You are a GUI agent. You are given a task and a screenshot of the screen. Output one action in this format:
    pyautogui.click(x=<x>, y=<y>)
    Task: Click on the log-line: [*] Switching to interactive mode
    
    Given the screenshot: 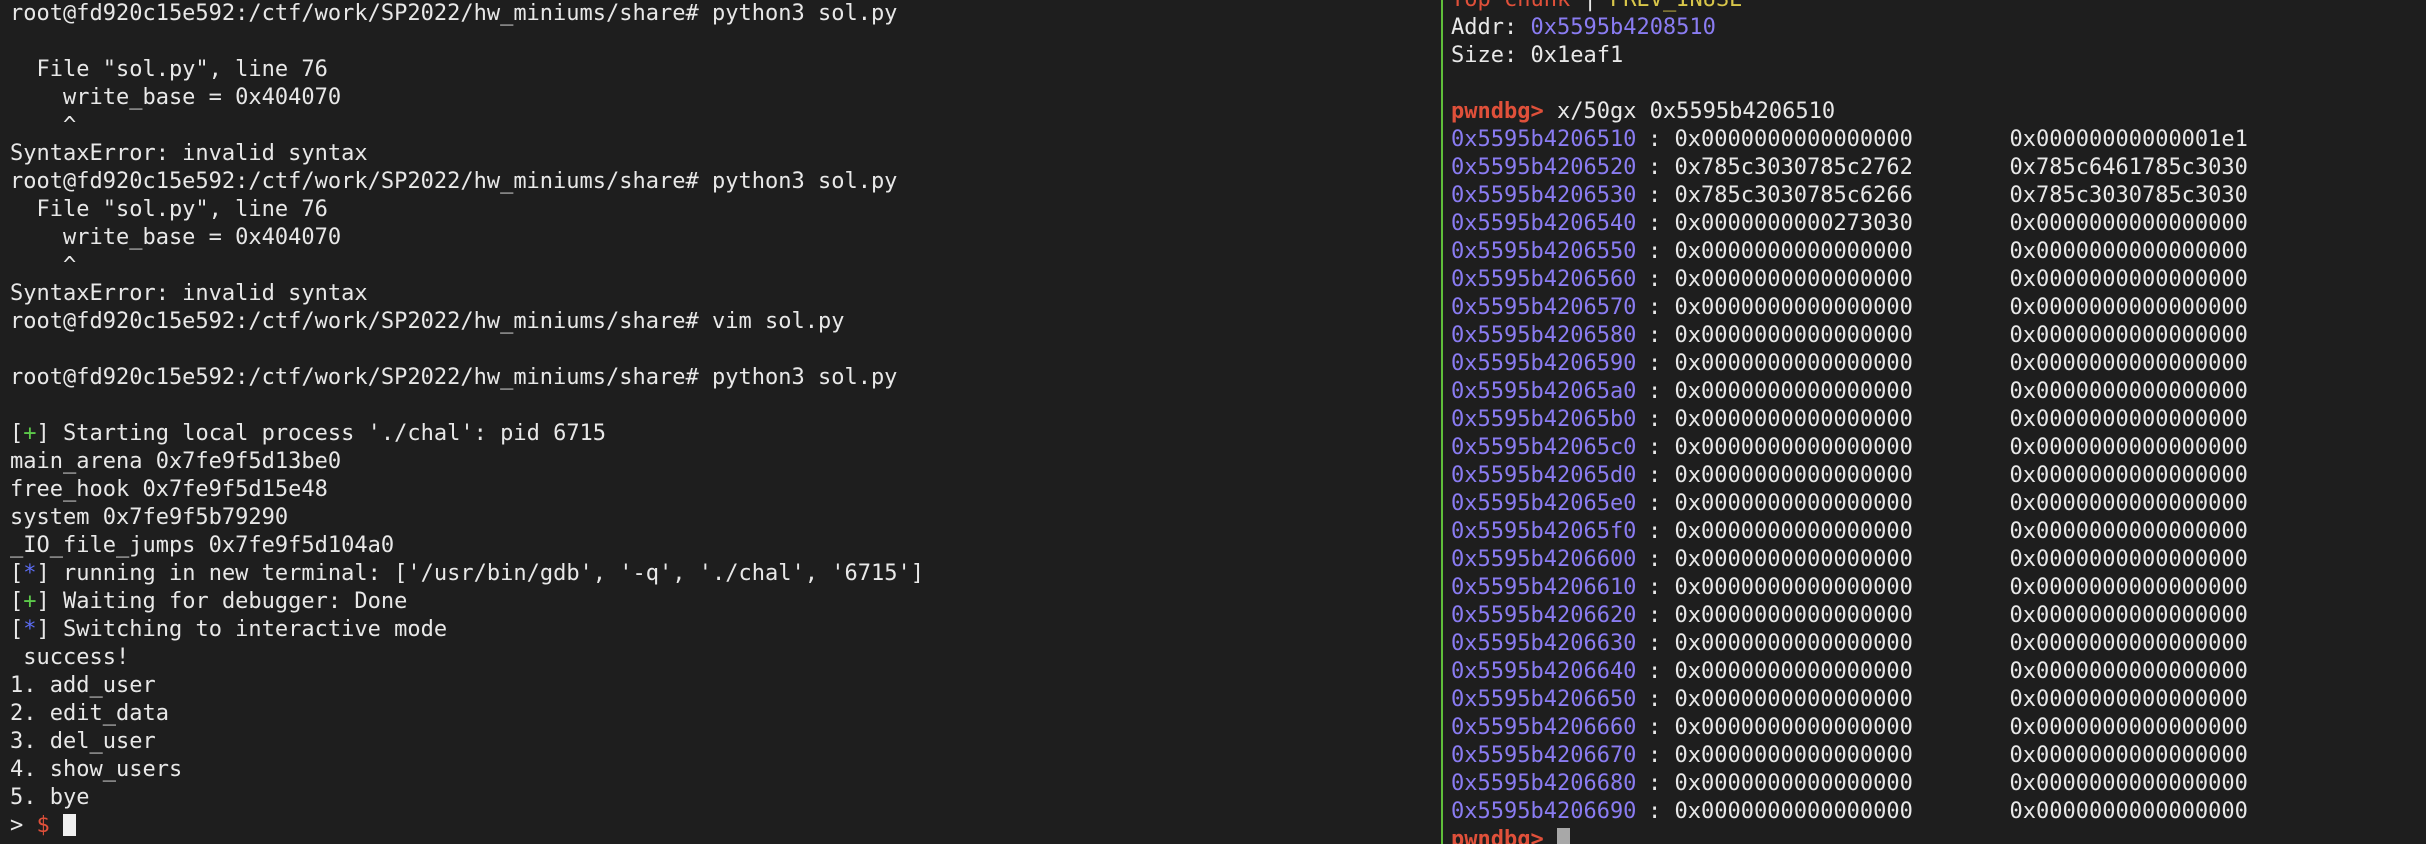 What is the action you would take?
    pyautogui.click(x=229, y=629)
    